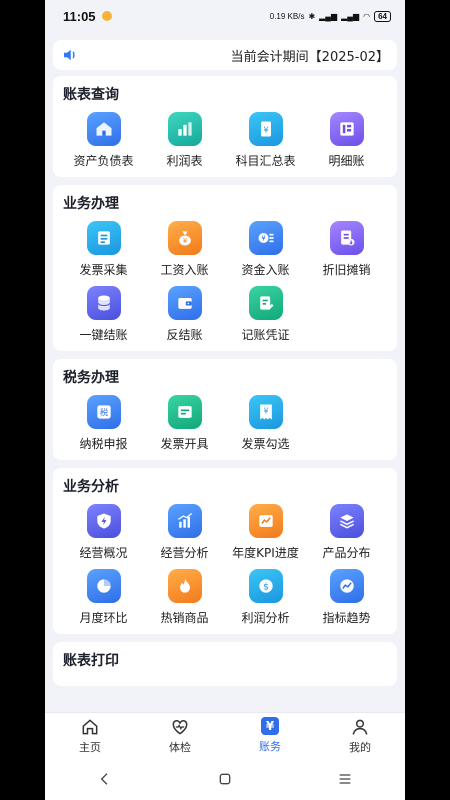 The image size is (450, 800). What do you see at coordinates (184, 335) in the screenshot?
I see `menu-label: 反结账` at bounding box center [184, 335].